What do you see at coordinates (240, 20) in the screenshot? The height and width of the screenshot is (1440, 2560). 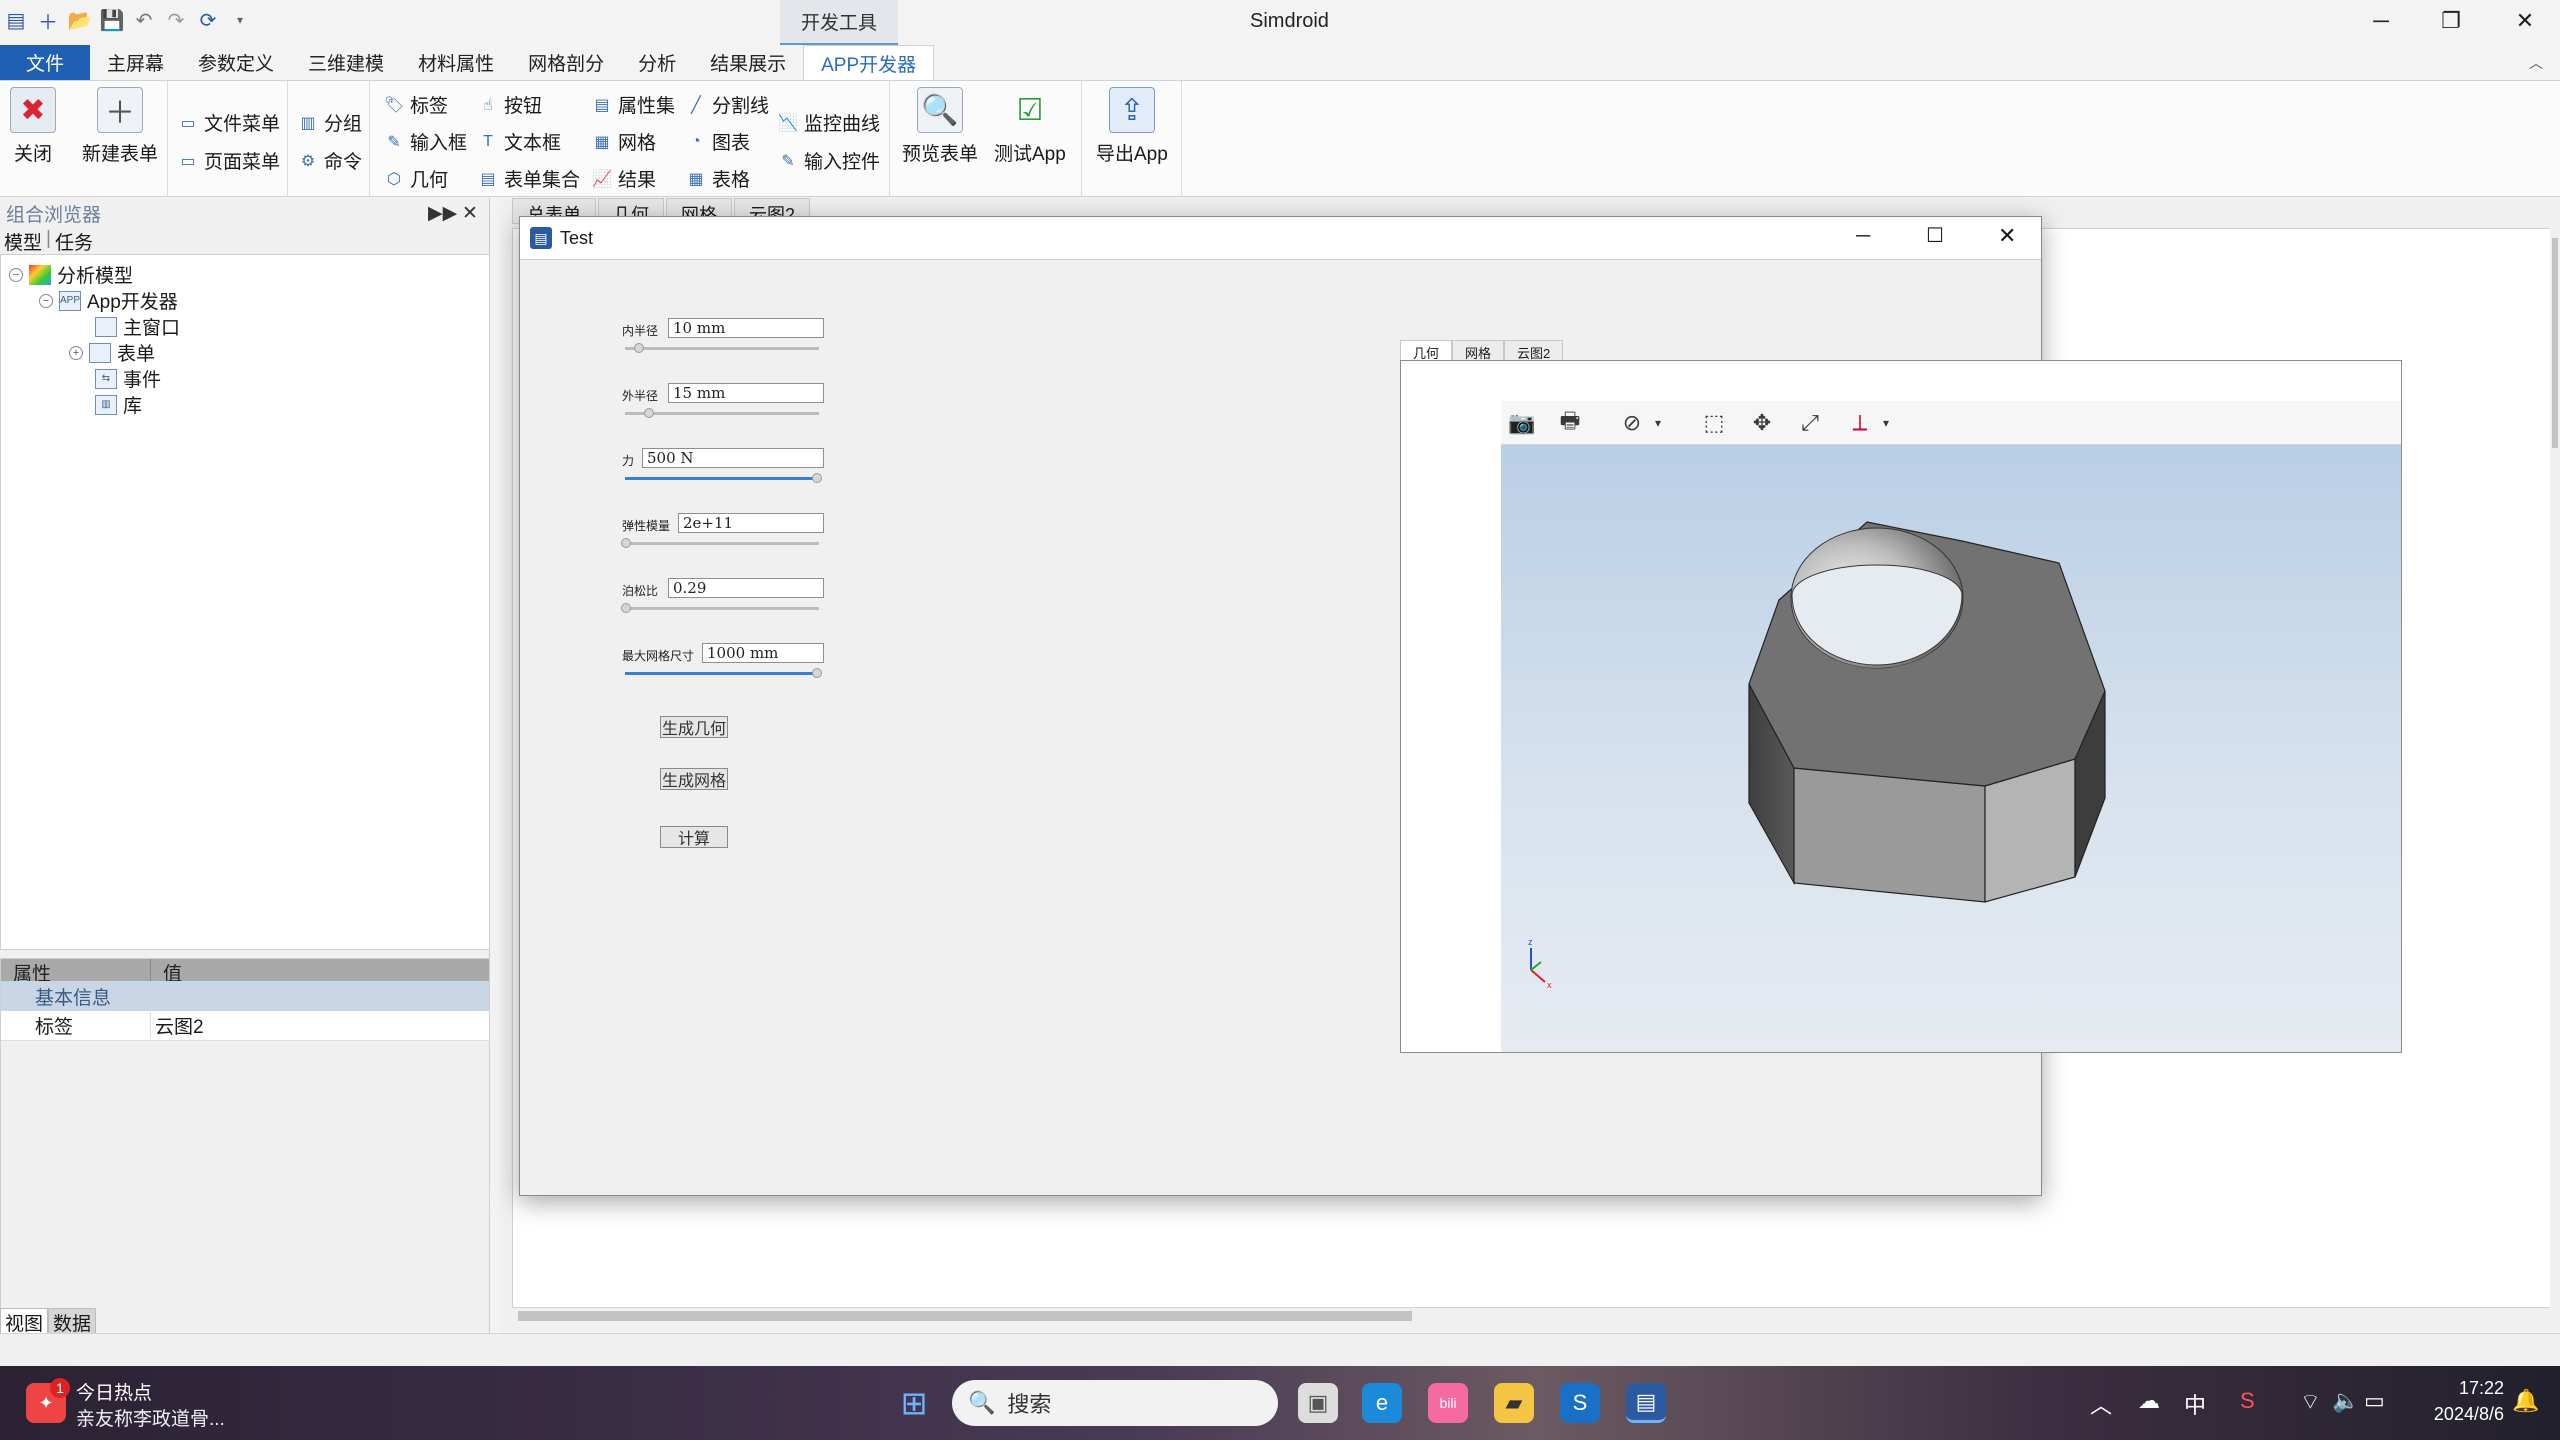 I see `customize-dropdown-icon: ▾` at bounding box center [240, 20].